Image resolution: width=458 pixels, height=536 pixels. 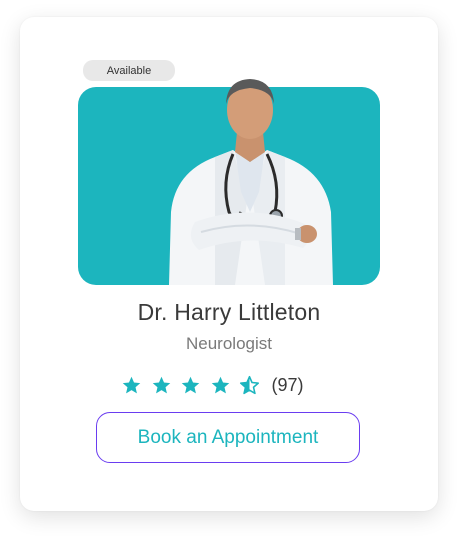 What do you see at coordinates (228, 437) in the screenshot?
I see `book-appointment-button: Book an Appointment` at bounding box center [228, 437].